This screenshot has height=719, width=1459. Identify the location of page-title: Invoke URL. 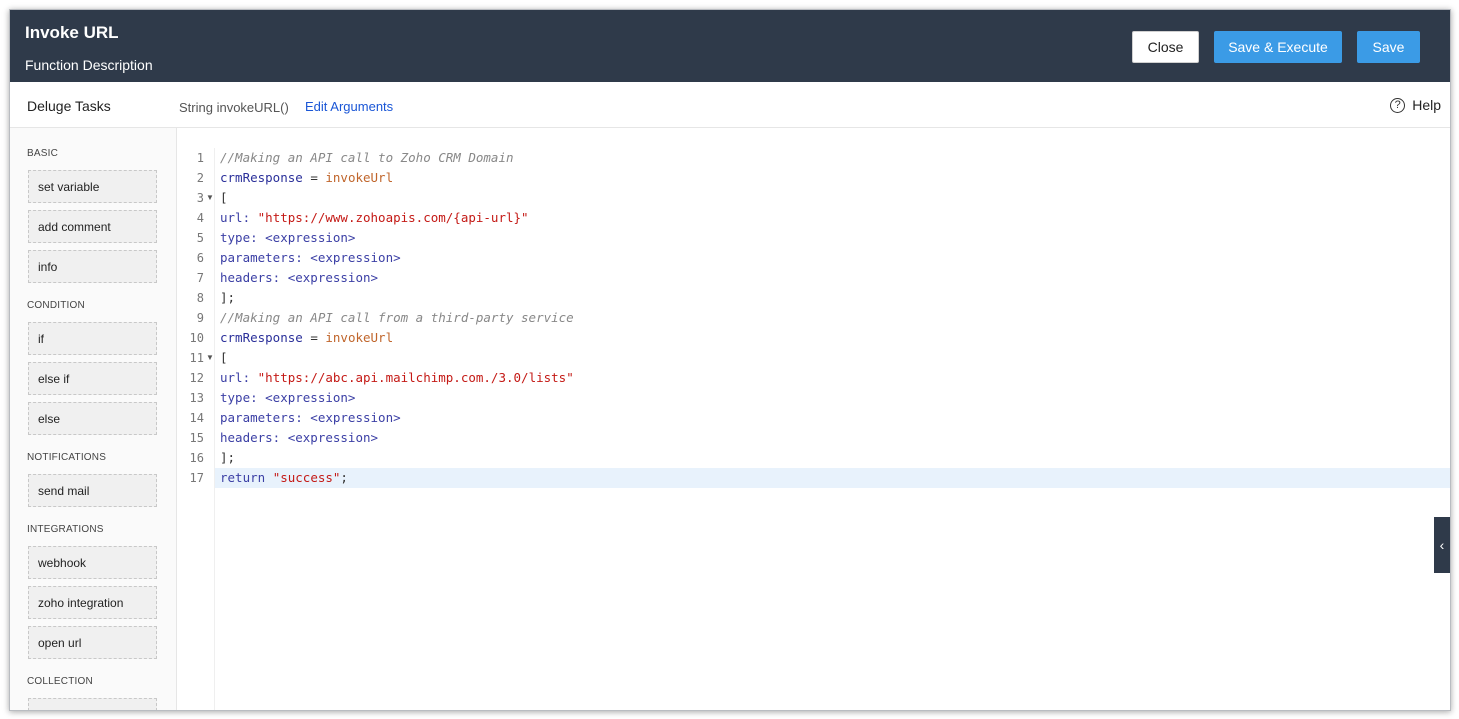
(72, 32).